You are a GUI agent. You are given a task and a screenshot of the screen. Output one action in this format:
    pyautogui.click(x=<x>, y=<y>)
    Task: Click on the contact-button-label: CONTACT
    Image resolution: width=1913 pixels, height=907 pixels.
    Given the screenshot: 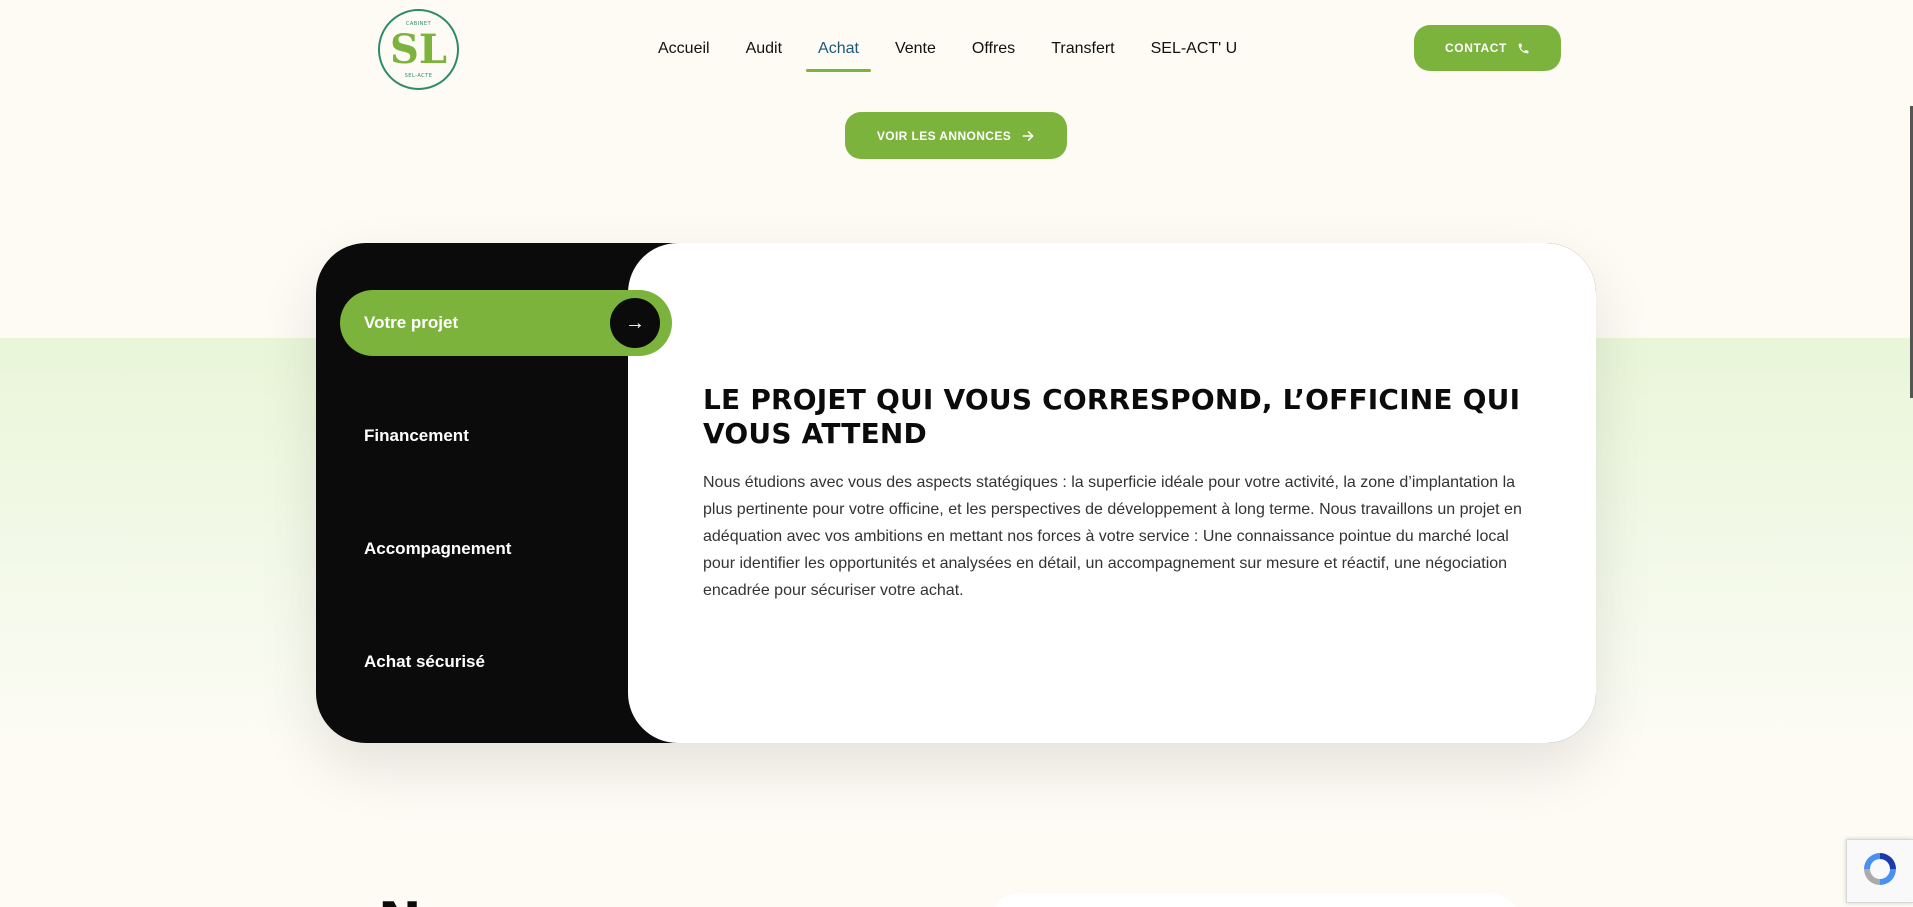 What is the action you would take?
    pyautogui.click(x=1476, y=48)
    